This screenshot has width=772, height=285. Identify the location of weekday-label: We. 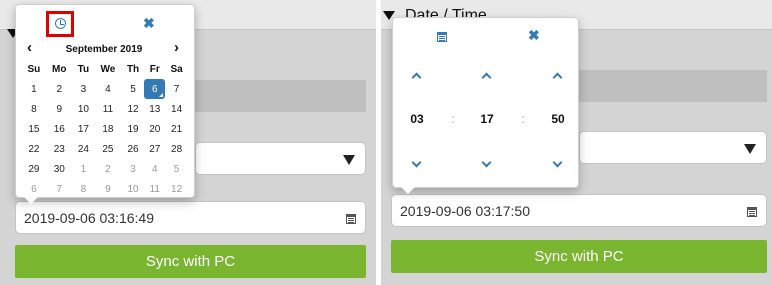
(108, 69).